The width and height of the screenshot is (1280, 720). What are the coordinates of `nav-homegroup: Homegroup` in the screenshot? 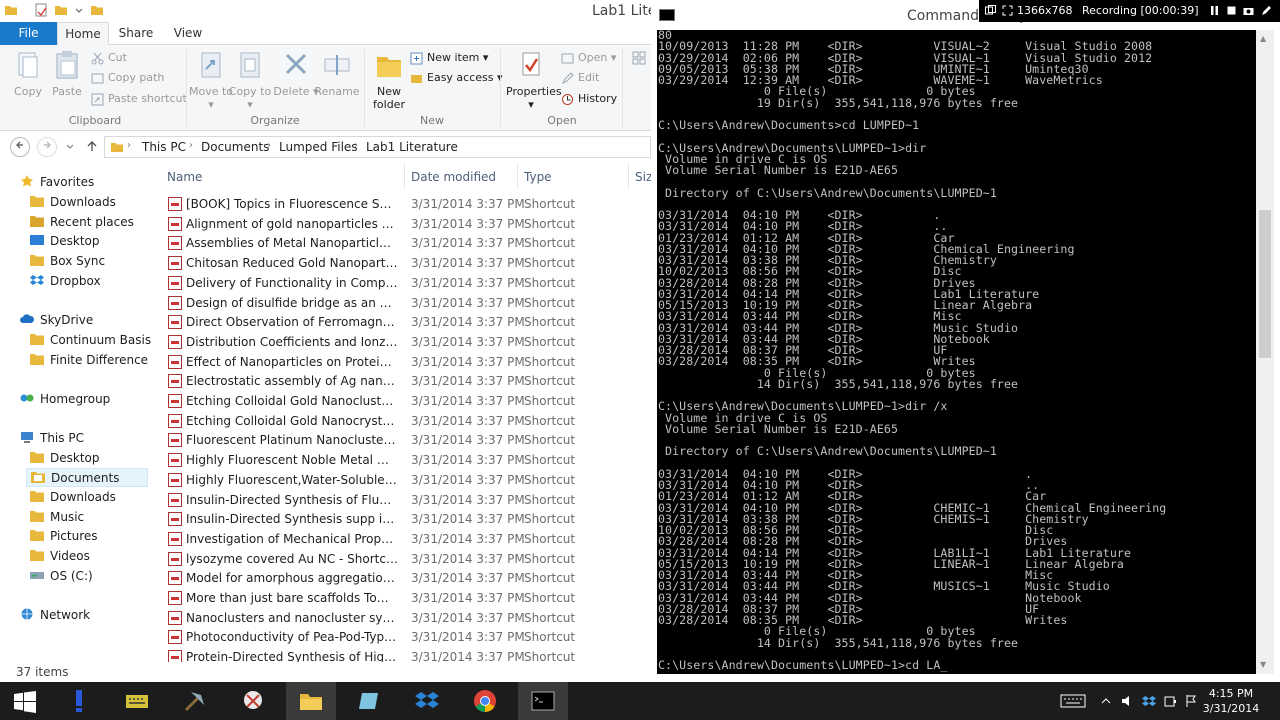 It's located at (65, 399).